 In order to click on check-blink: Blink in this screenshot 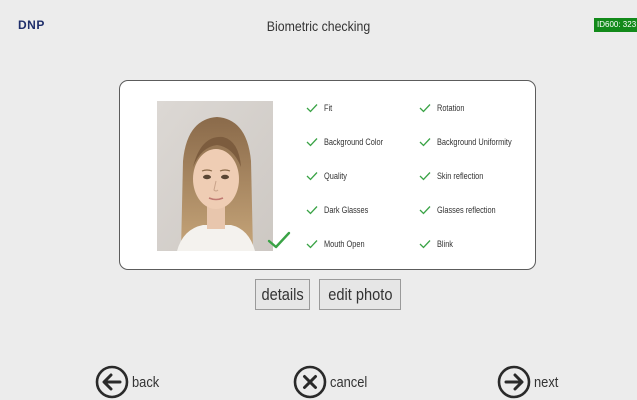, I will do `click(438, 244)`.